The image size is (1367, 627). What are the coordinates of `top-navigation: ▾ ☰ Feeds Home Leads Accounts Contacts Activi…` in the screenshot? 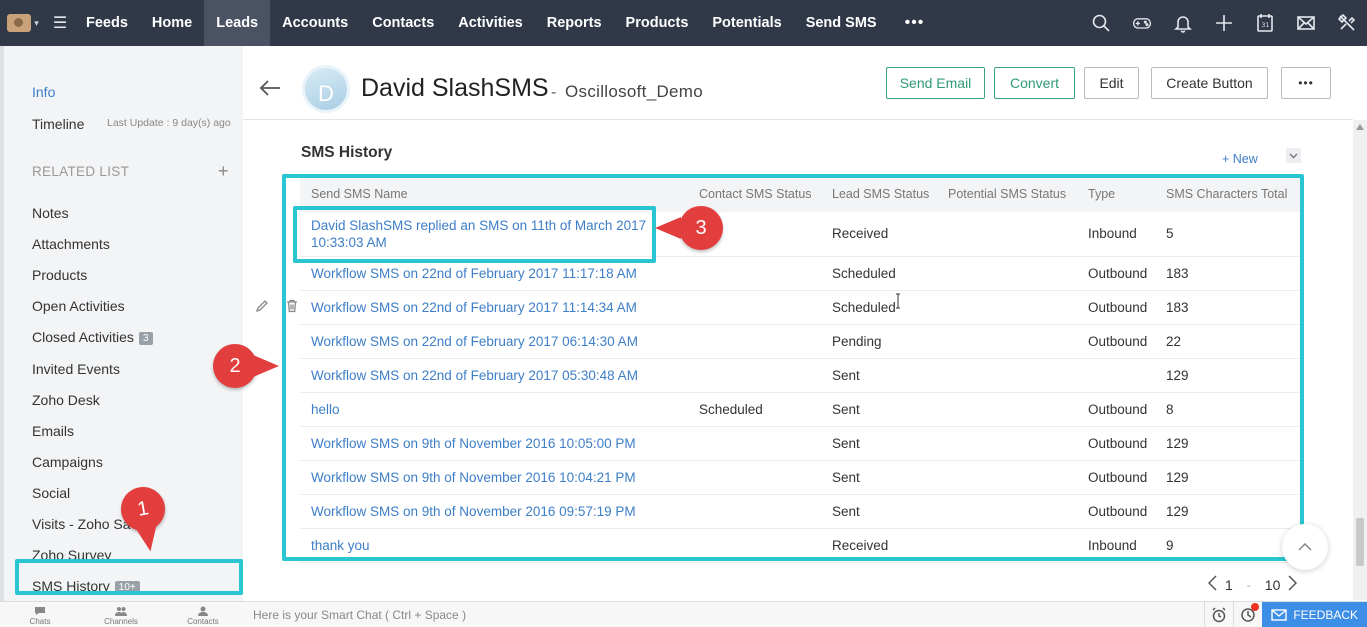 It's located at (683, 23).